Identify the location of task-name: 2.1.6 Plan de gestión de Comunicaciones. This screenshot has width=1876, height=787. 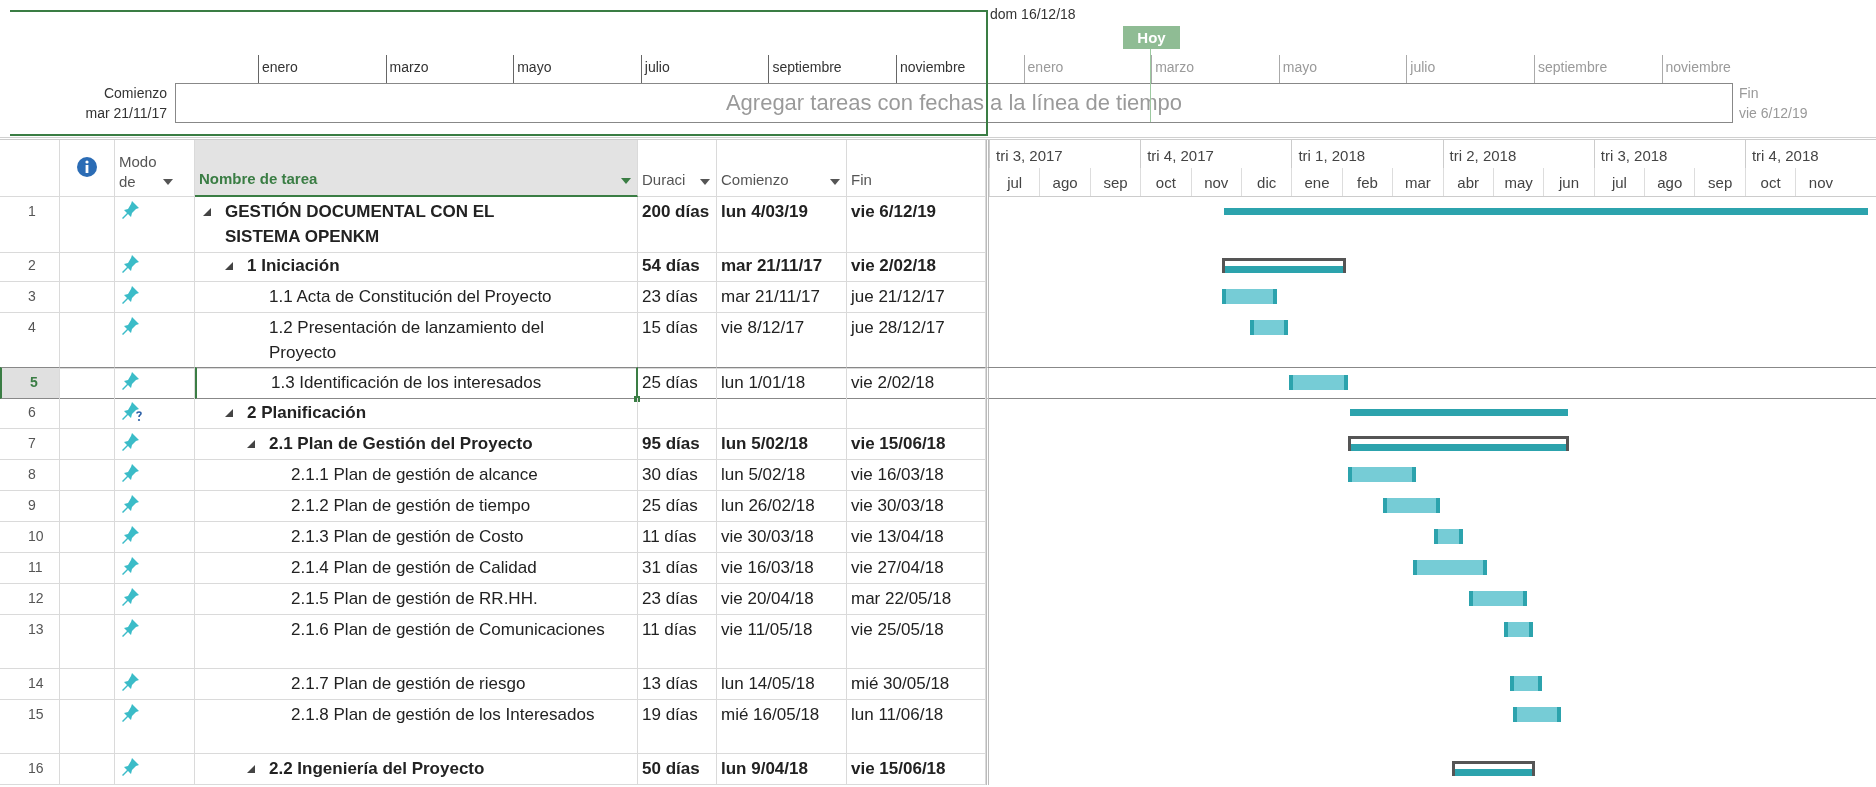
(448, 630).